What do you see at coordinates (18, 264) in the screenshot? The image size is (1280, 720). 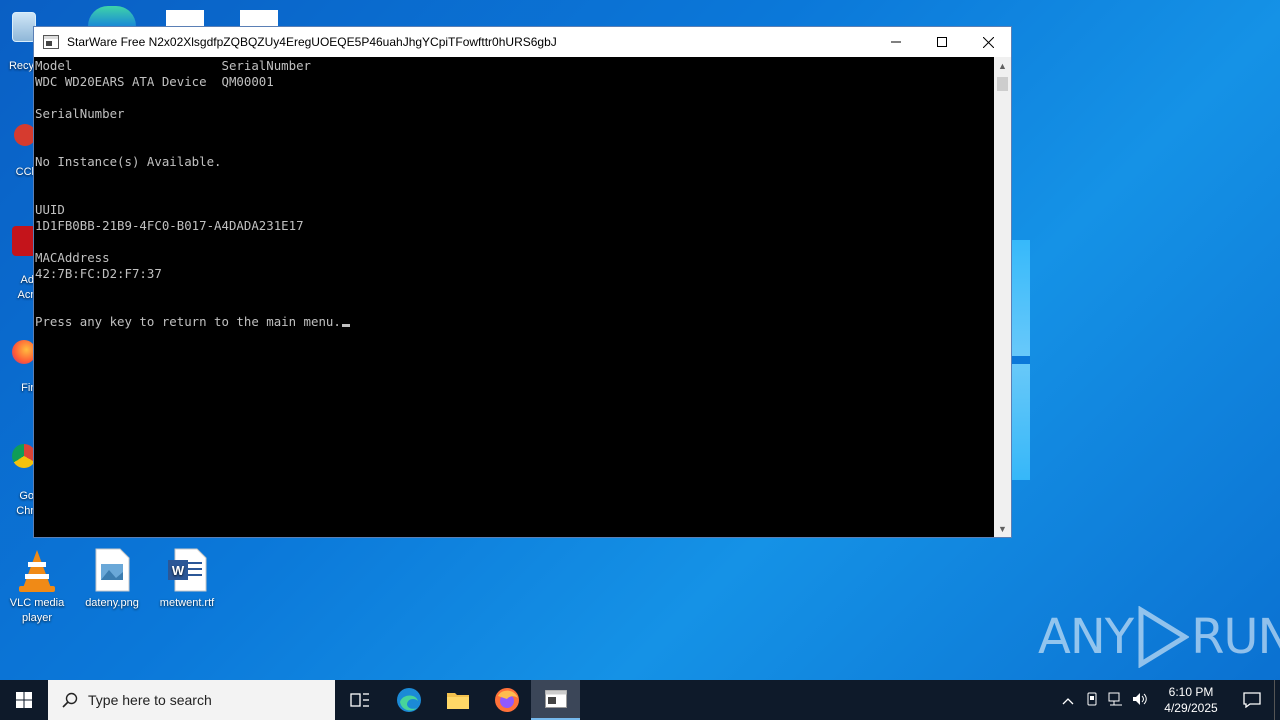 I see `desktop-icon-acrobat: Ad Acr` at bounding box center [18, 264].